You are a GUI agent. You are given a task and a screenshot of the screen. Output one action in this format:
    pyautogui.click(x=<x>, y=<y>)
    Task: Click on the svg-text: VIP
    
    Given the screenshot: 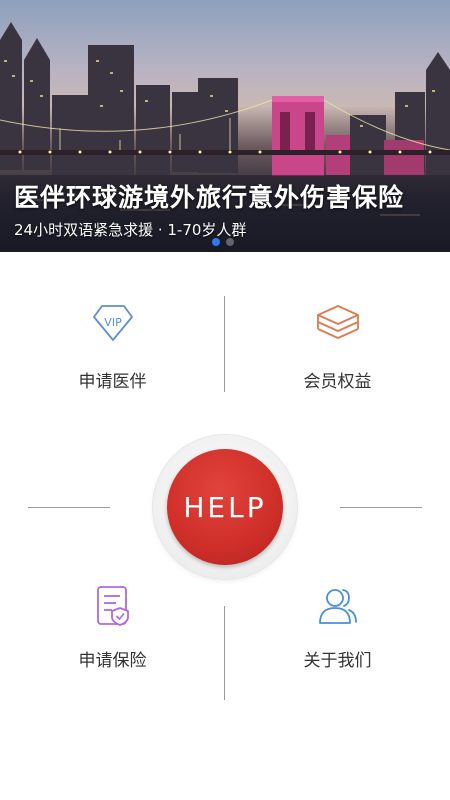 What is the action you would take?
    pyautogui.click(x=113, y=322)
    